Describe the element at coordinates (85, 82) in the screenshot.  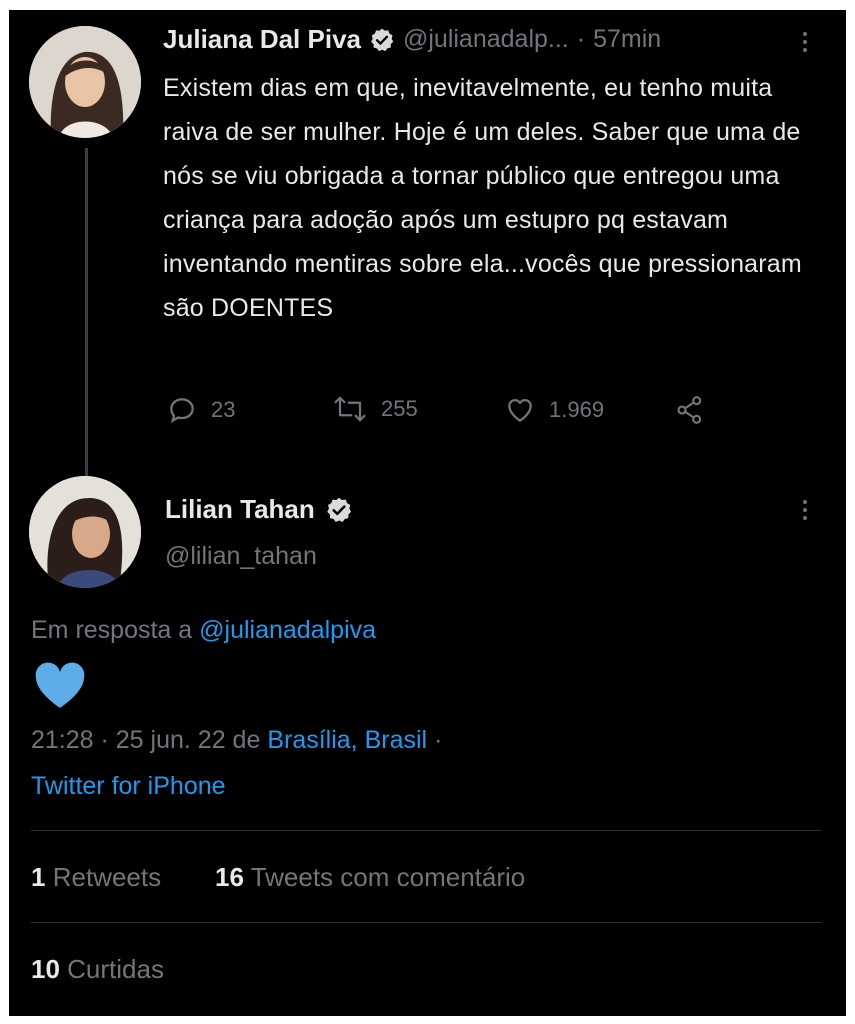
I see `avatar-juliana` at that location.